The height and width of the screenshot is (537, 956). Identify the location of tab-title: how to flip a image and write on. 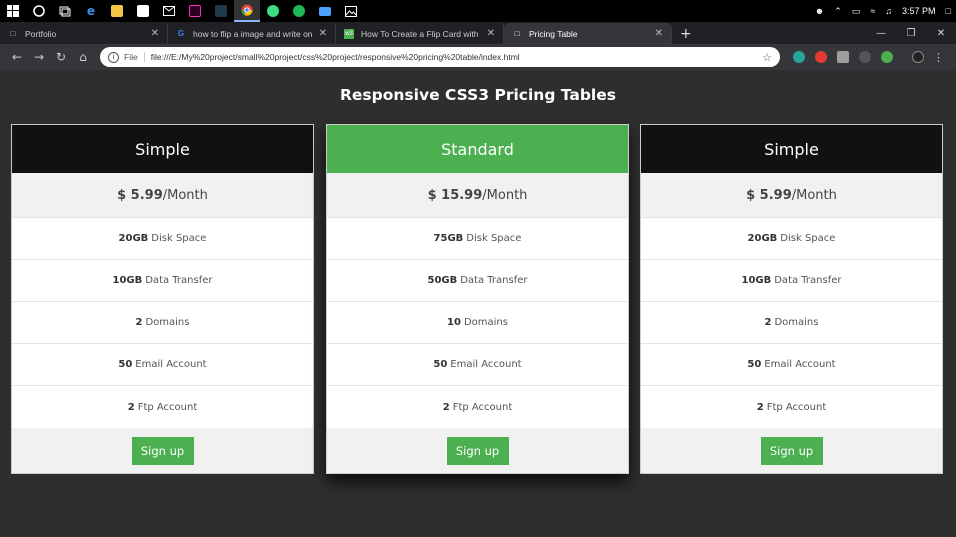
(253, 33).